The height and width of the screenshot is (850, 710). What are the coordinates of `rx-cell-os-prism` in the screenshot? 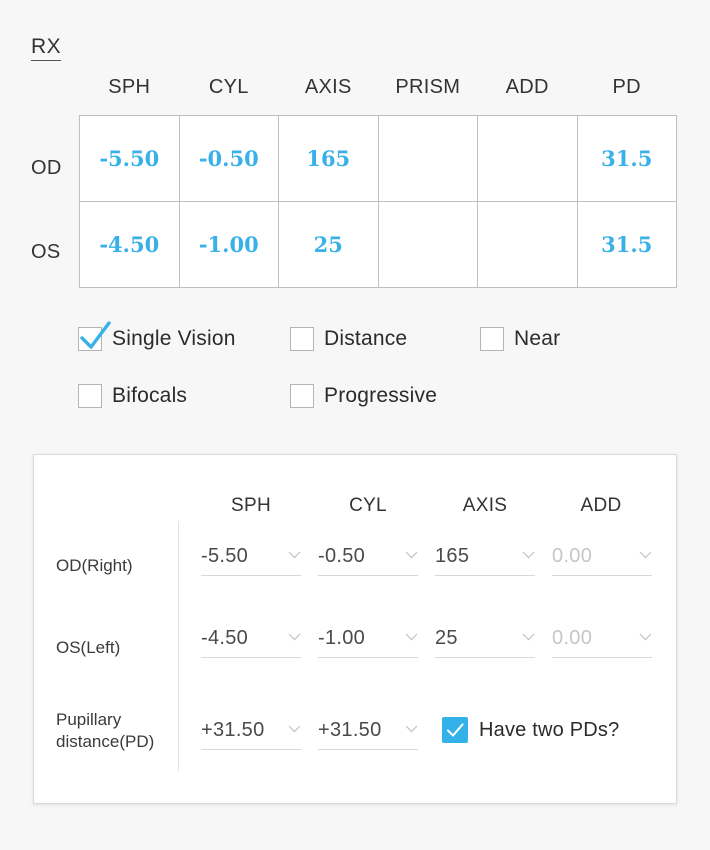 It's located at (427, 244).